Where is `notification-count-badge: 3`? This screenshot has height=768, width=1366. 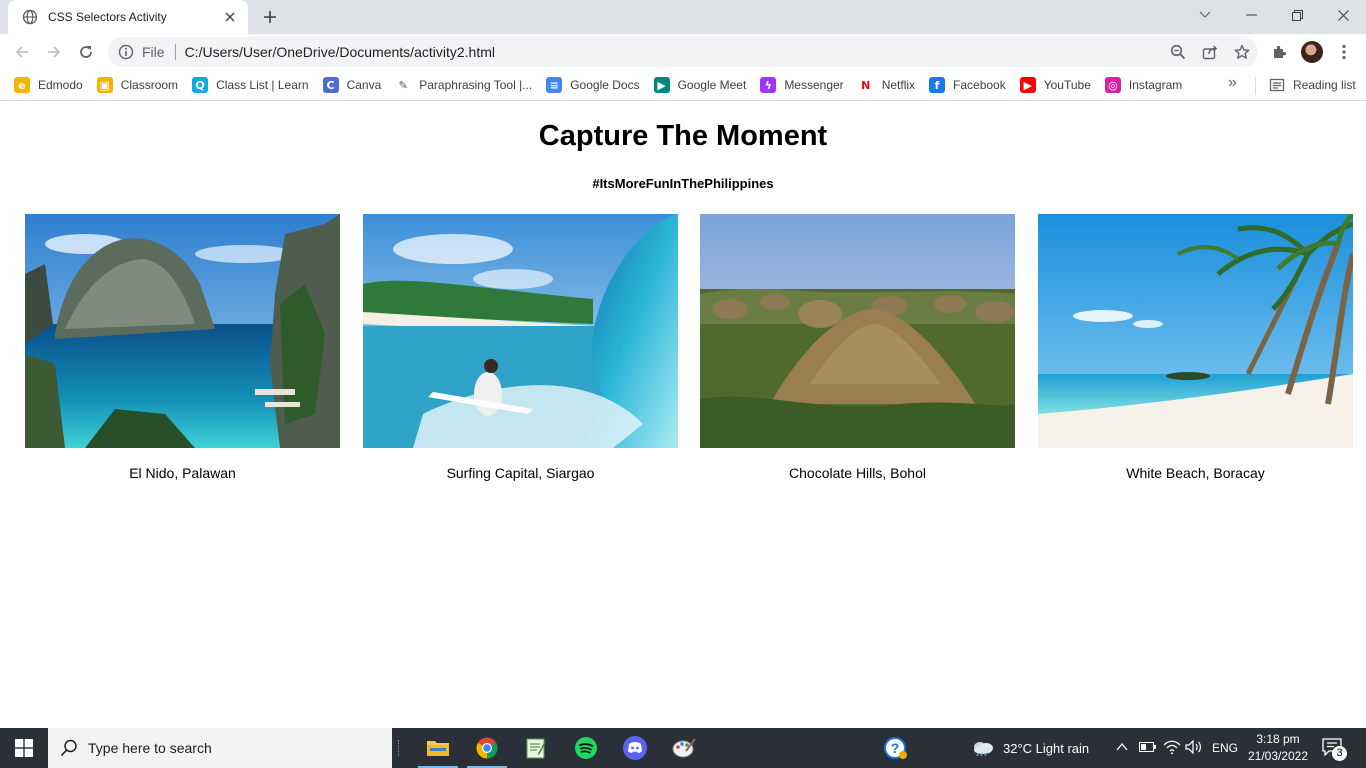
notification-count-badge: 3 is located at coordinates (1339, 753).